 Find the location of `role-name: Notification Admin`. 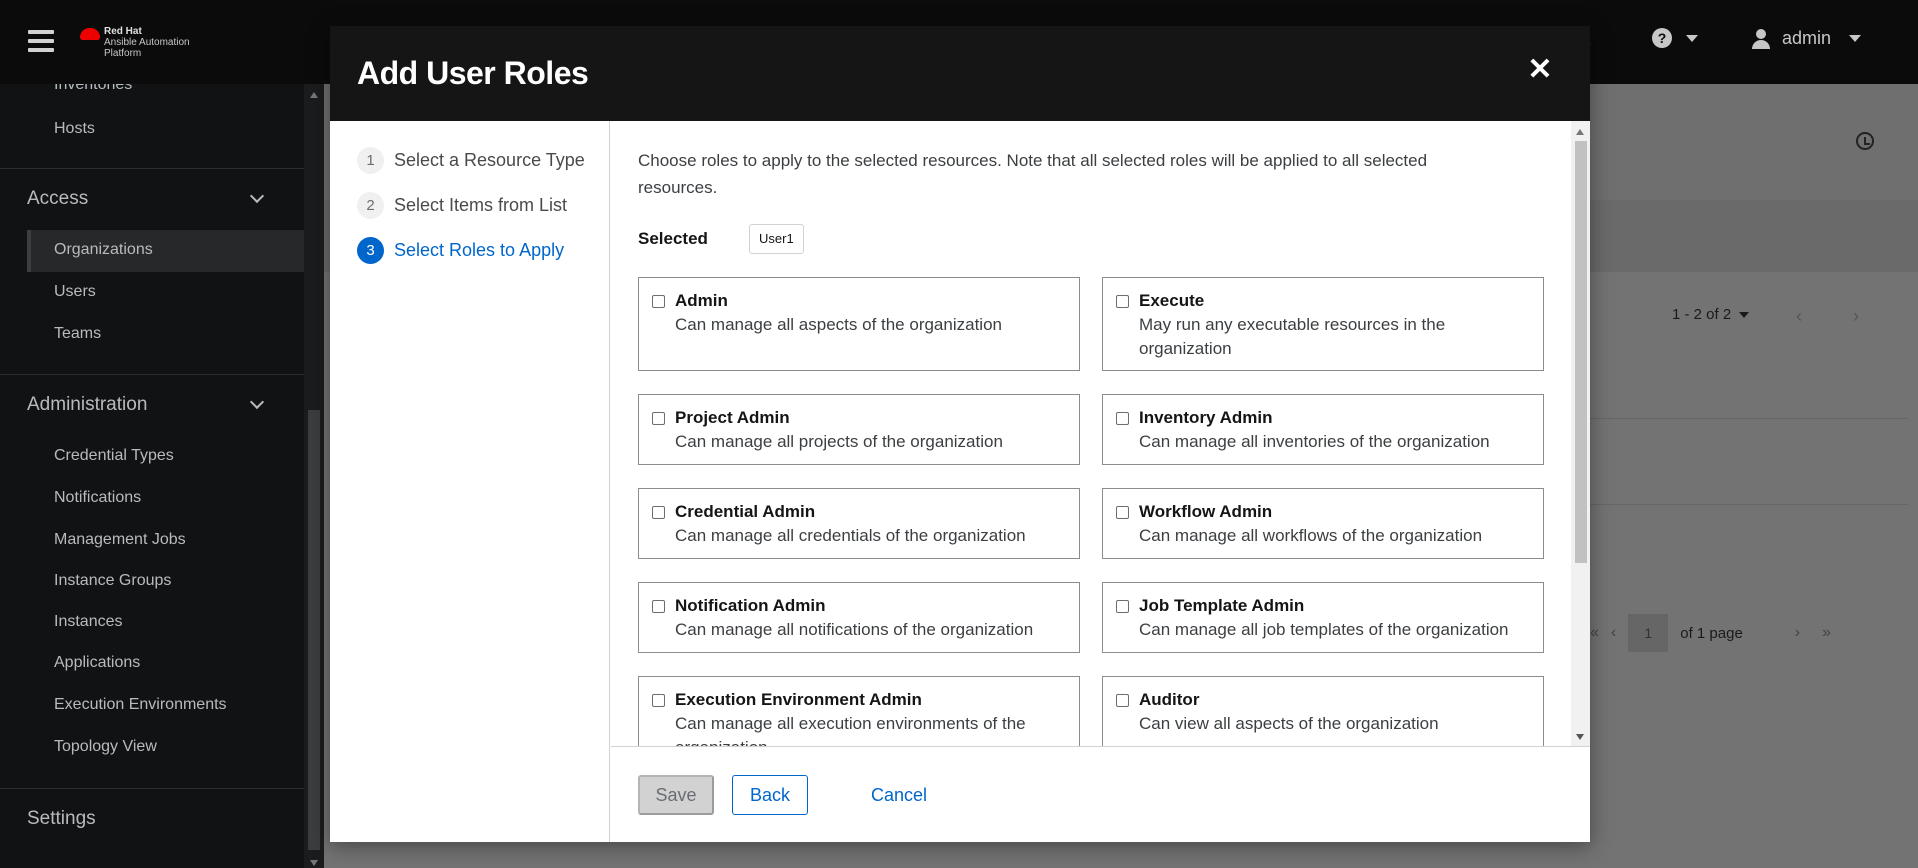

role-name: Notification Admin is located at coordinates (750, 605).